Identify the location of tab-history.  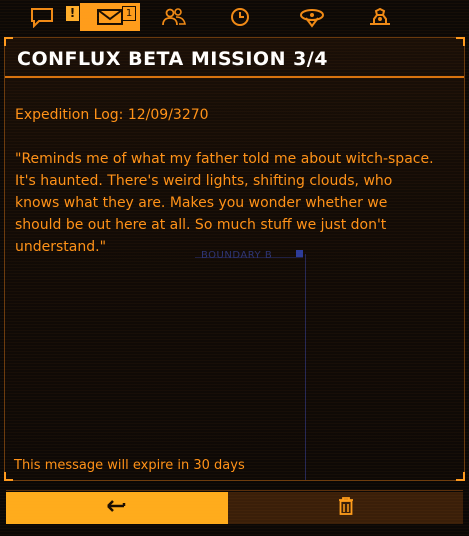
(240, 17).